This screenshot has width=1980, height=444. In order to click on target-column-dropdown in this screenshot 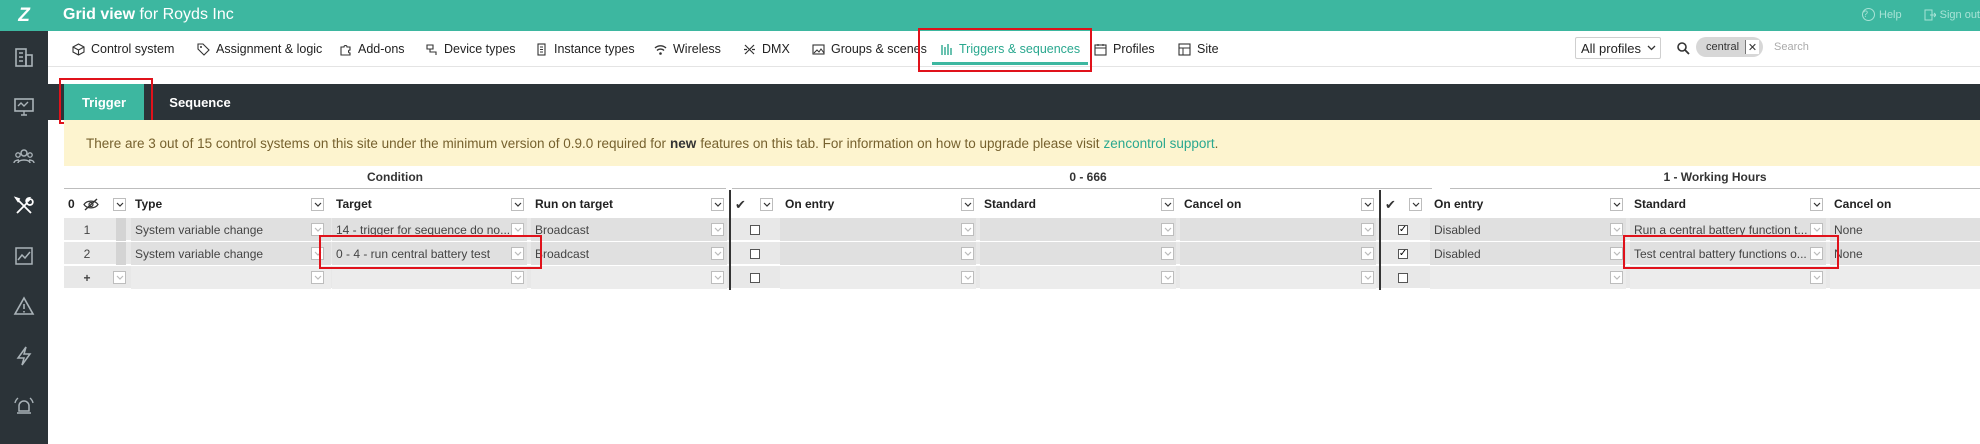, I will do `click(517, 204)`.